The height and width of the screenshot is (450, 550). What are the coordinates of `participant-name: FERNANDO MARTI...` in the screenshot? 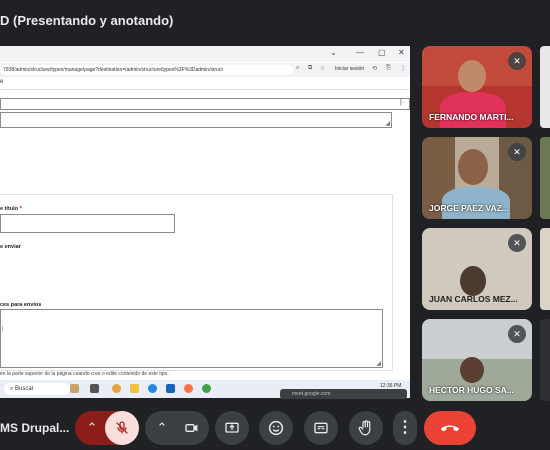 It's located at (471, 117).